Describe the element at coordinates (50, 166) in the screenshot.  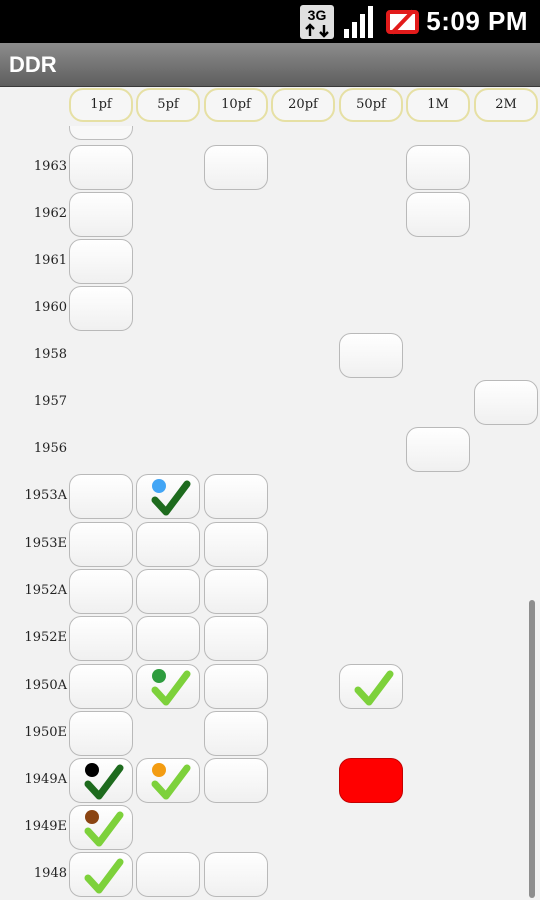
I see `row-label-1963: 1963` at that location.